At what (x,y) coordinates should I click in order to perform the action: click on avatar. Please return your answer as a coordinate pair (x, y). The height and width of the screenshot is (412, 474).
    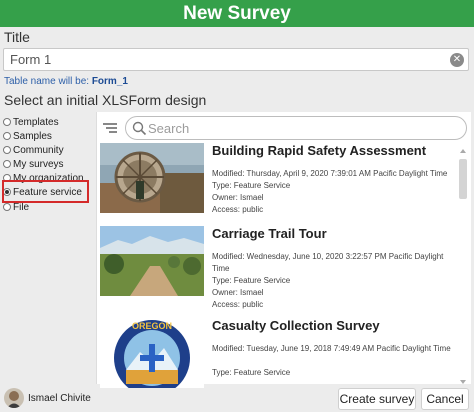
    Looking at the image, I should click on (14, 398).